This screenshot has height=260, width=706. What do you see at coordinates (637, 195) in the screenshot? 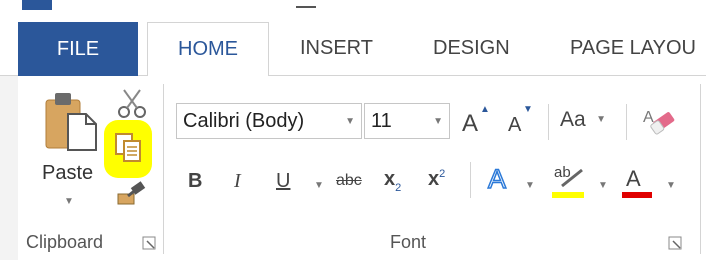
I see `font-color-bar` at bounding box center [637, 195].